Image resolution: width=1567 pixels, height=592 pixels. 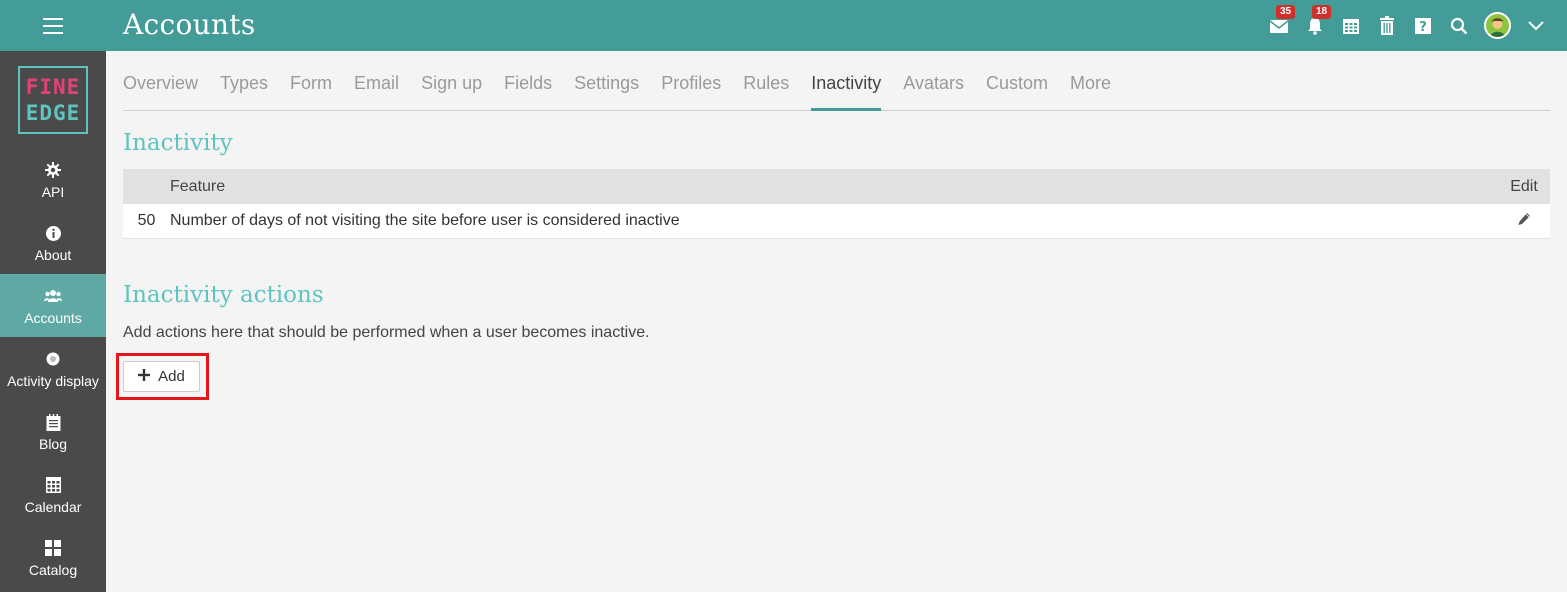 I want to click on hamburger-icon, so click(x=53, y=25).